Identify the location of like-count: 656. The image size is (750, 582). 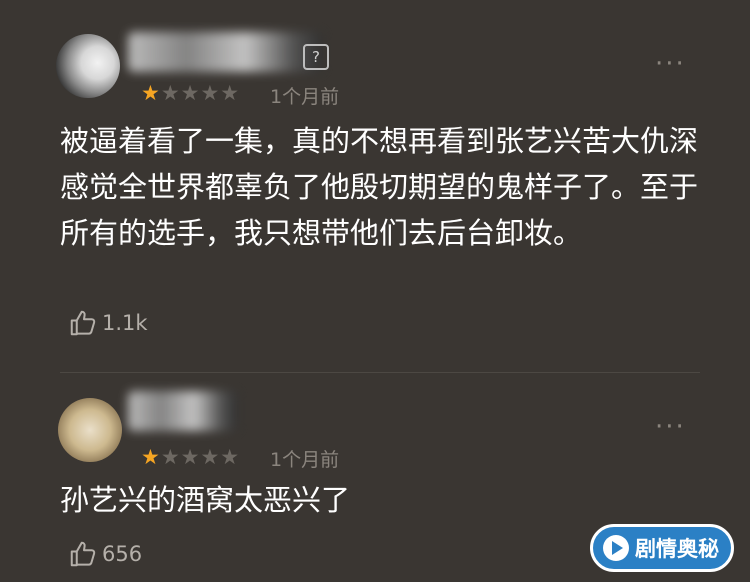
(122, 554).